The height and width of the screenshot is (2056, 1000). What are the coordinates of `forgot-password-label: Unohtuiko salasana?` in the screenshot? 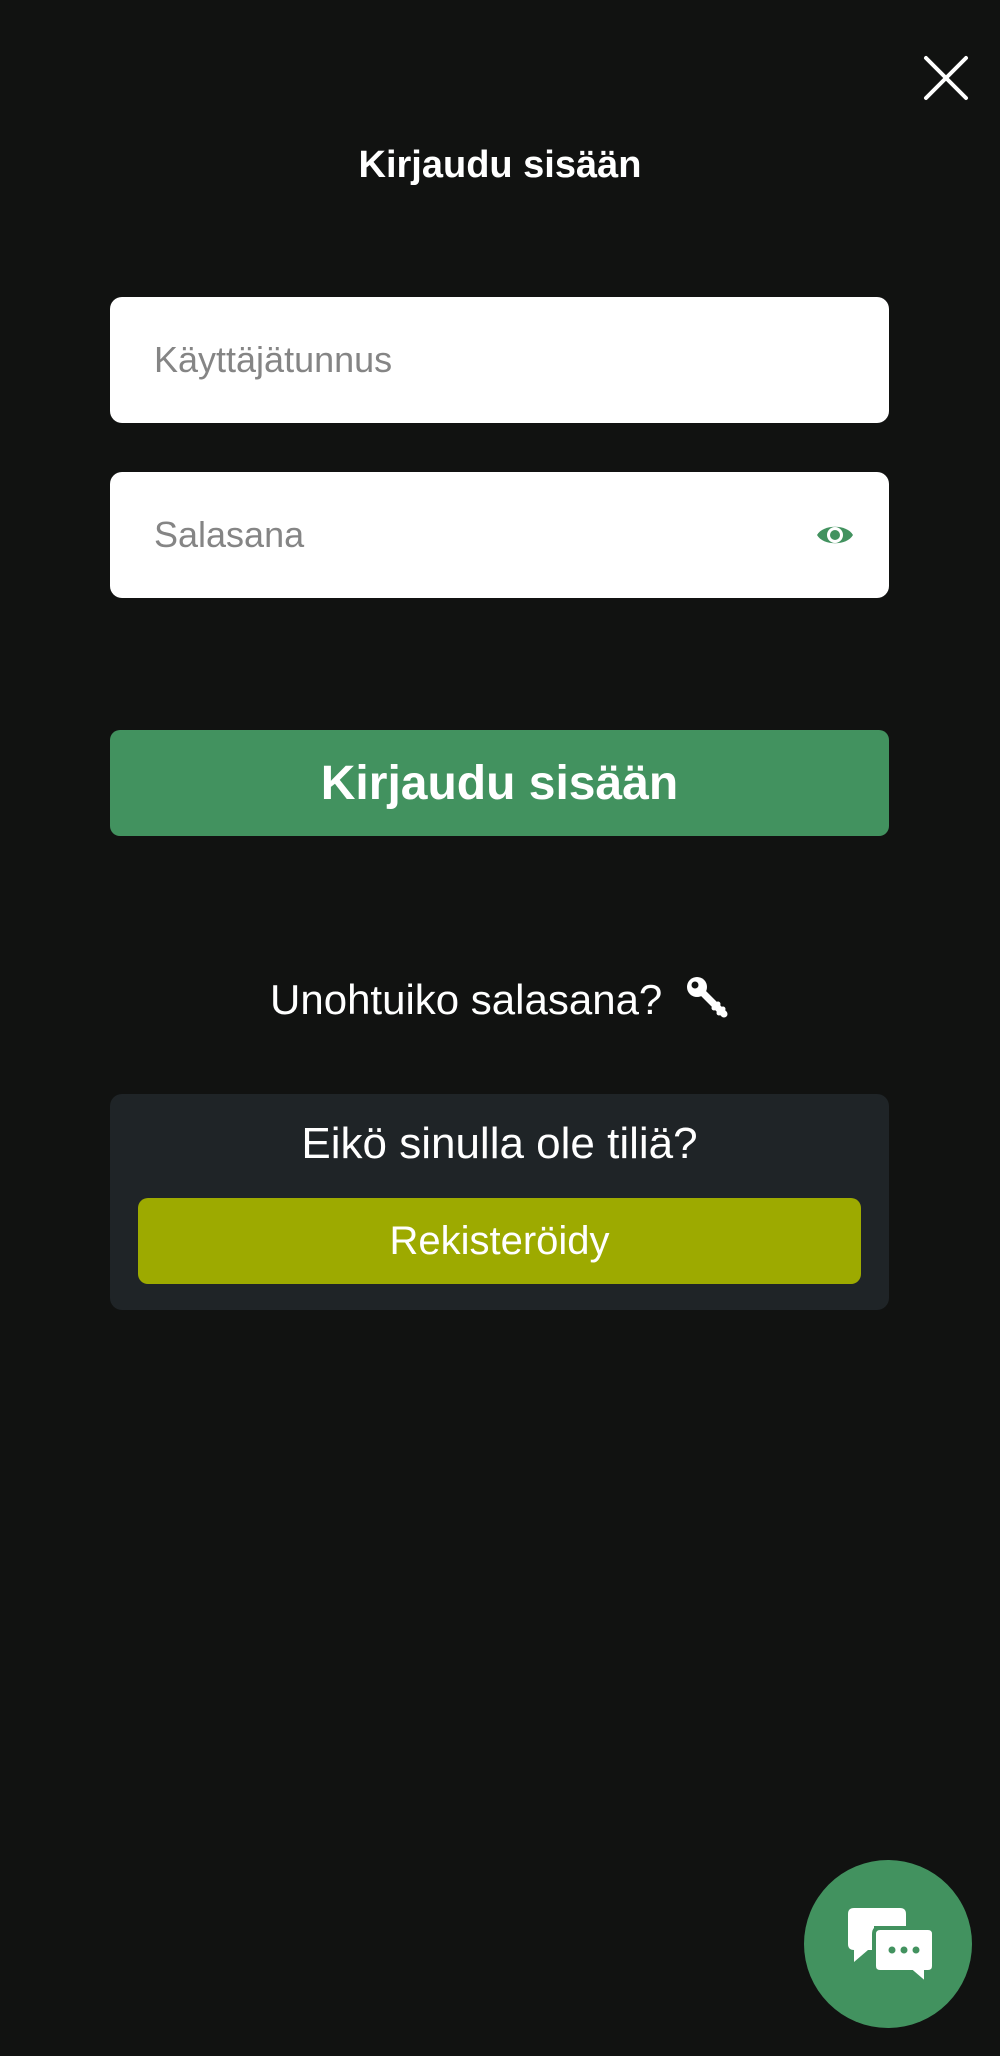 It's located at (466, 999).